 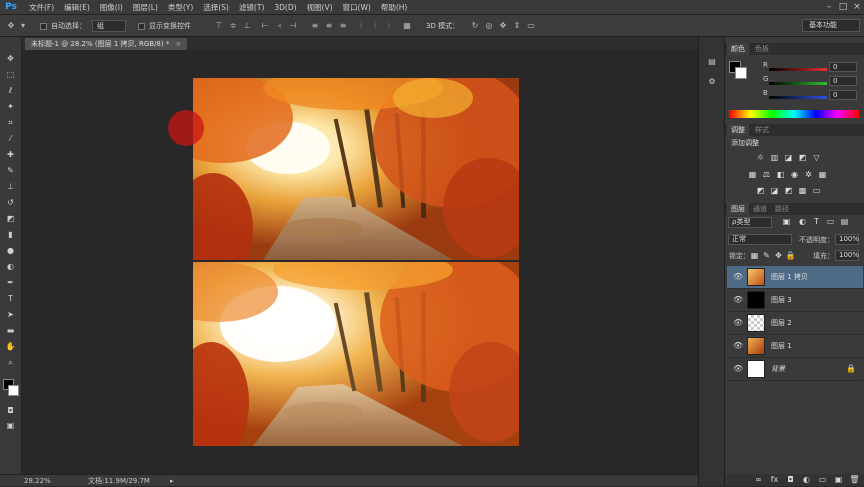 What do you see at coordinates (10, 90) in the screenshot?
I see `lasso-tool-icon: ℓ` at bounding box center [10, 90].